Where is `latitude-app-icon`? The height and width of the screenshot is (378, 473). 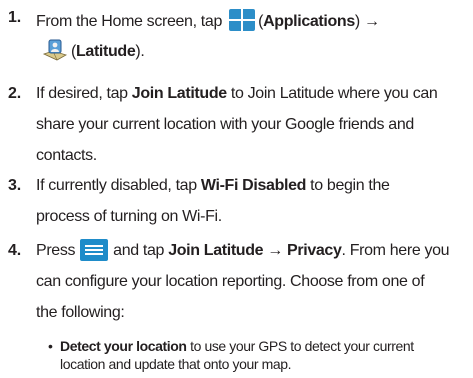 latitude-app-icon is located at coordinates (55, 51).